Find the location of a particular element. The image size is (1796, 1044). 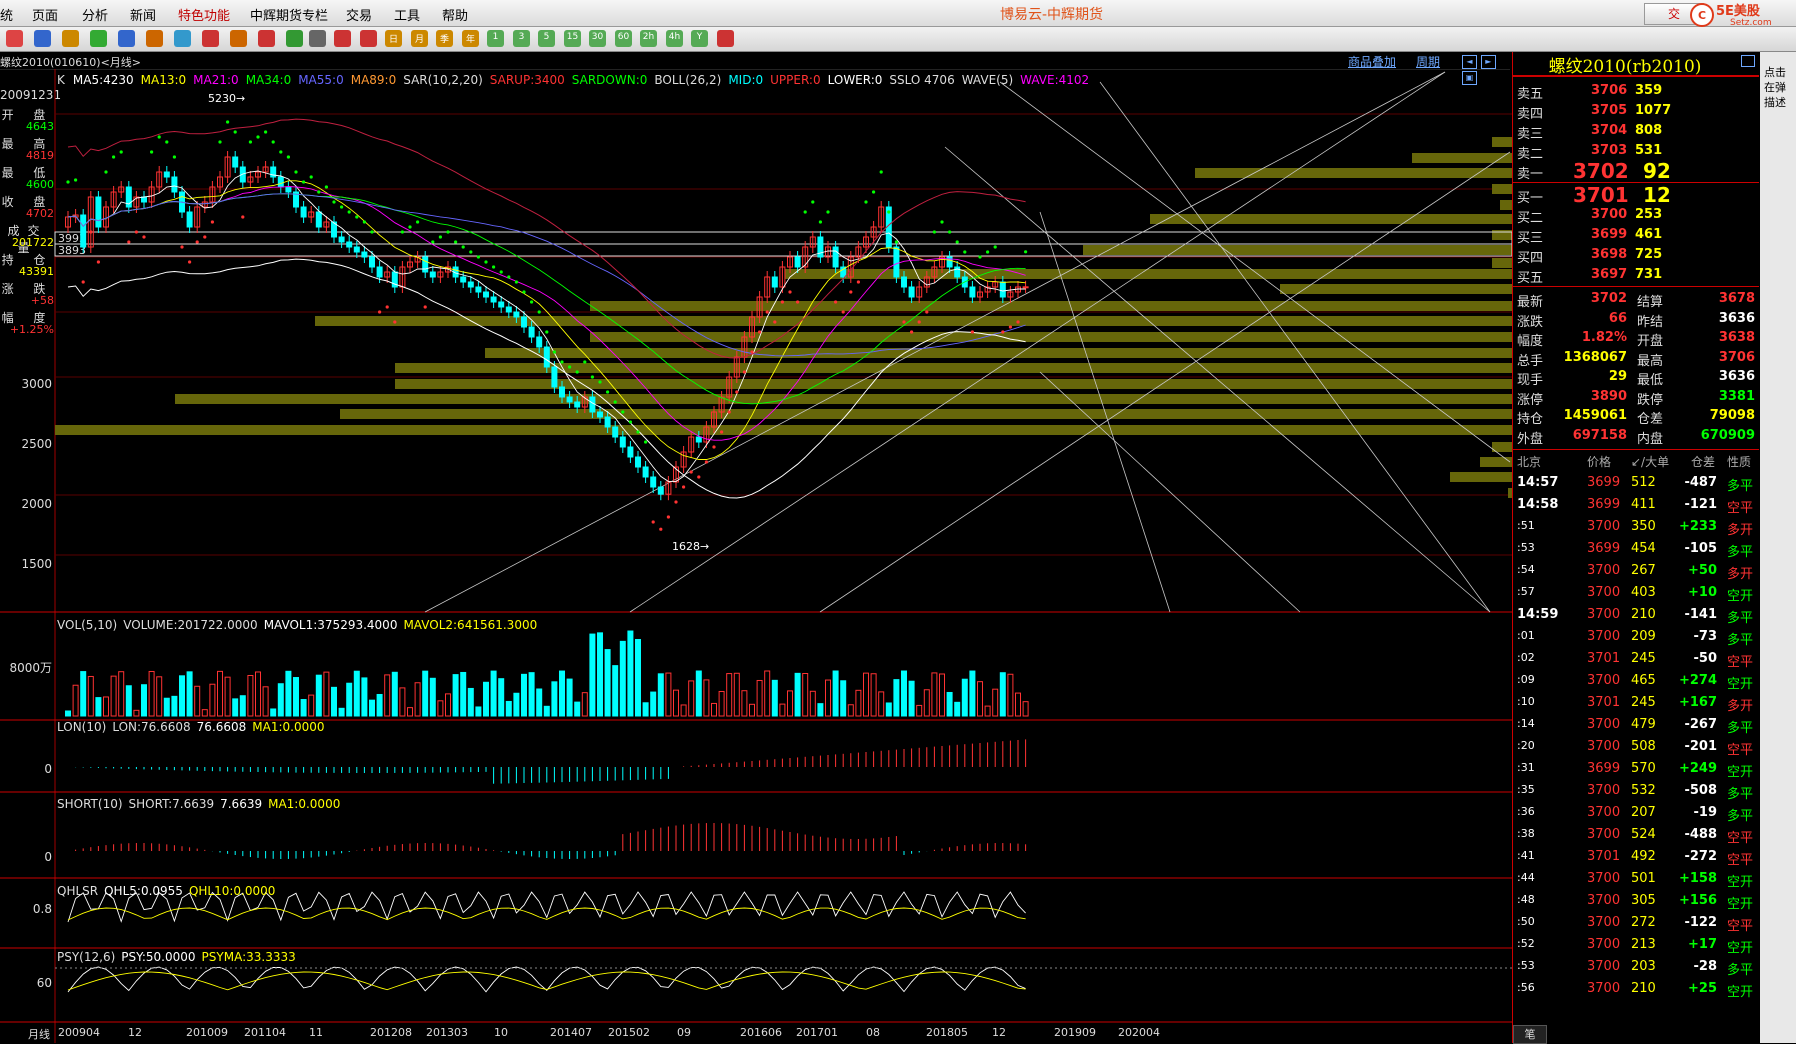

period-label-12: Y is located at coordinates (699, 37).